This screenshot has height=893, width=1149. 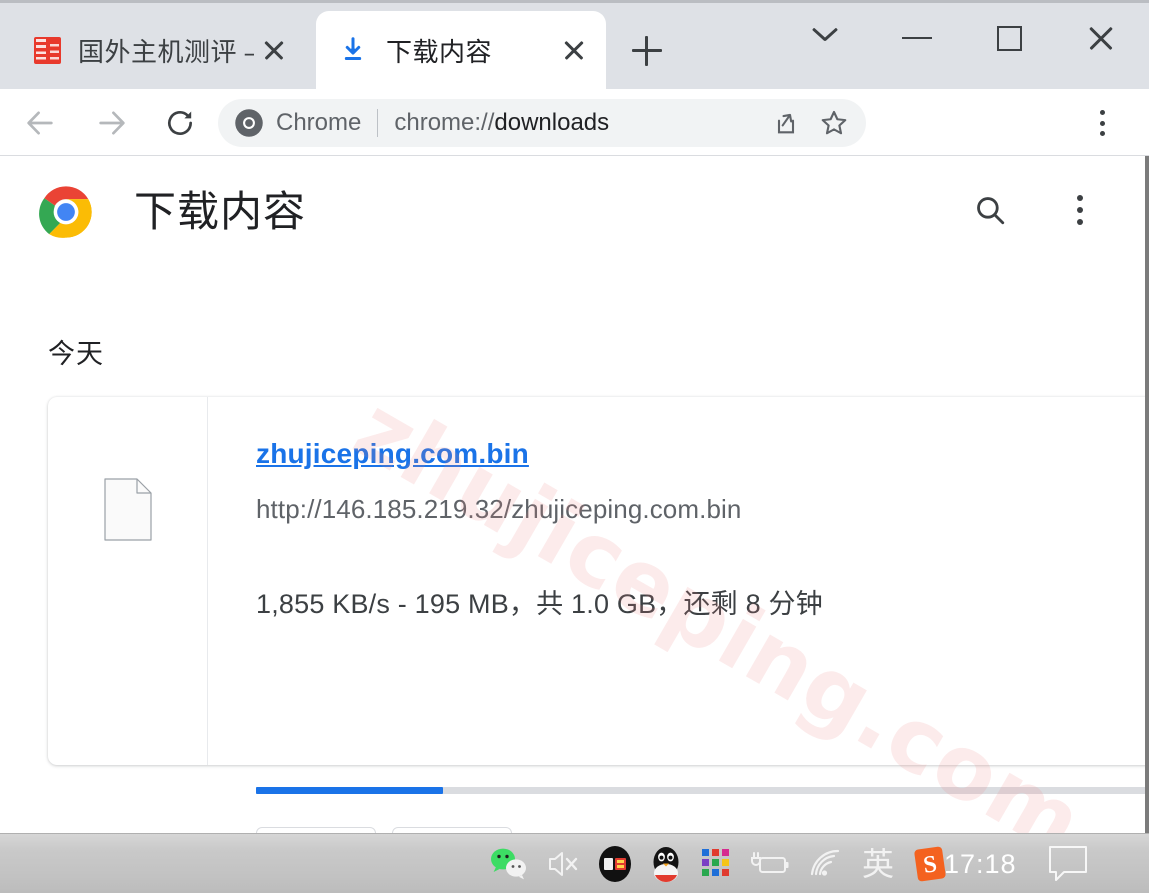 What do you see at coordinates (701, 790) in the screenshot?
I see `download-progress-bar` at bounding box center [701, 790].